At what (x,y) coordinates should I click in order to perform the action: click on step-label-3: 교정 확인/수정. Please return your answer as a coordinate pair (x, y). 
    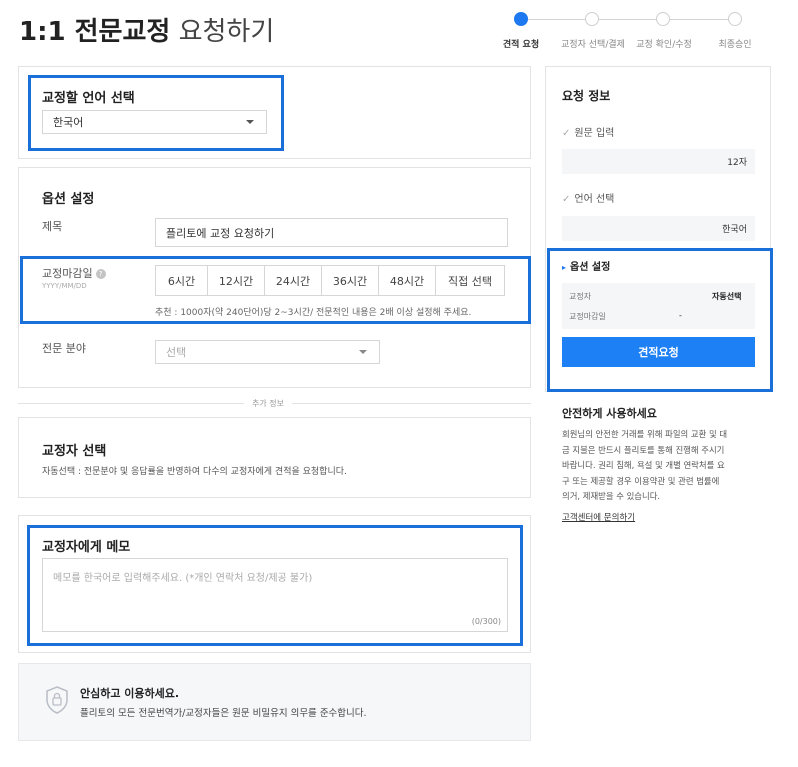
    Looking at the image, I should click on (664, 45).